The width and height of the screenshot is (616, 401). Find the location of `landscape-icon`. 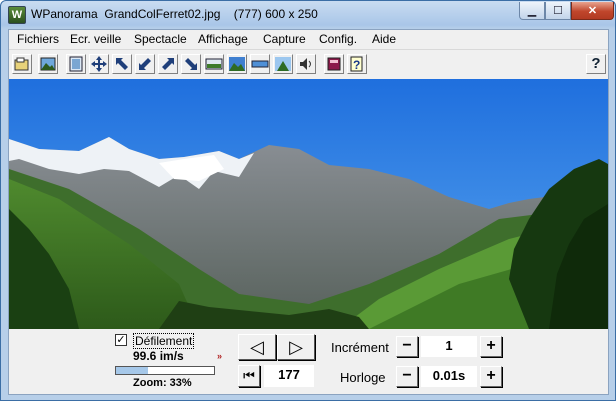

landscape-icon is located at coordinates (237, 64).